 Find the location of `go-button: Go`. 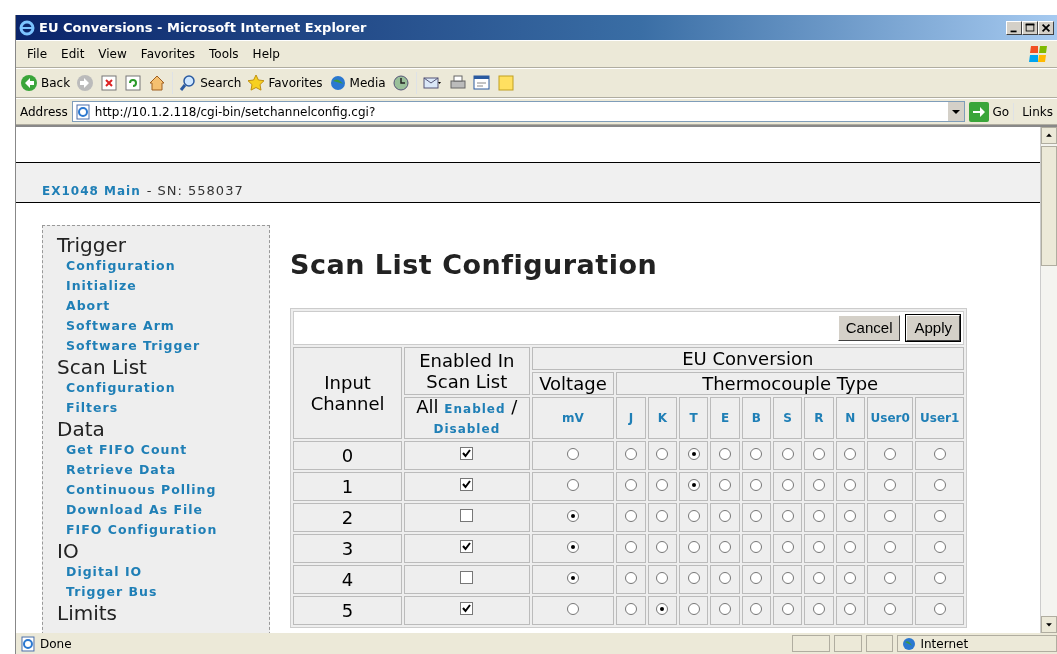

go-button: Go is located at coordinates (989, 111).